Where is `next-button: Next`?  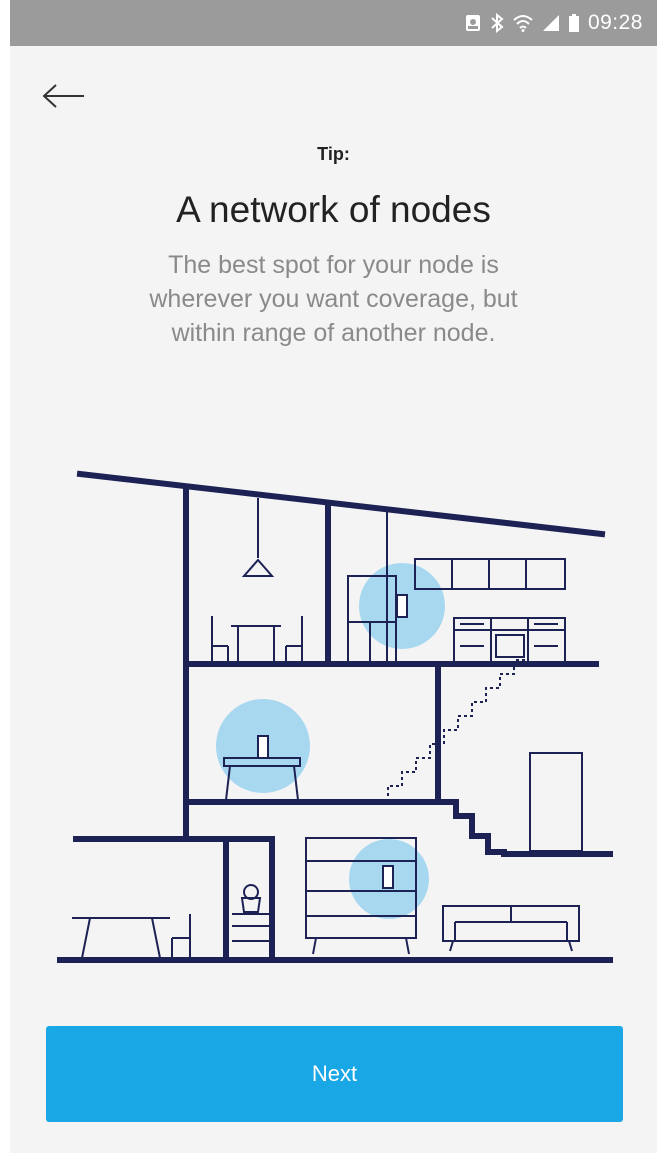
next-button: Next is located at coordinates (334, 1074).